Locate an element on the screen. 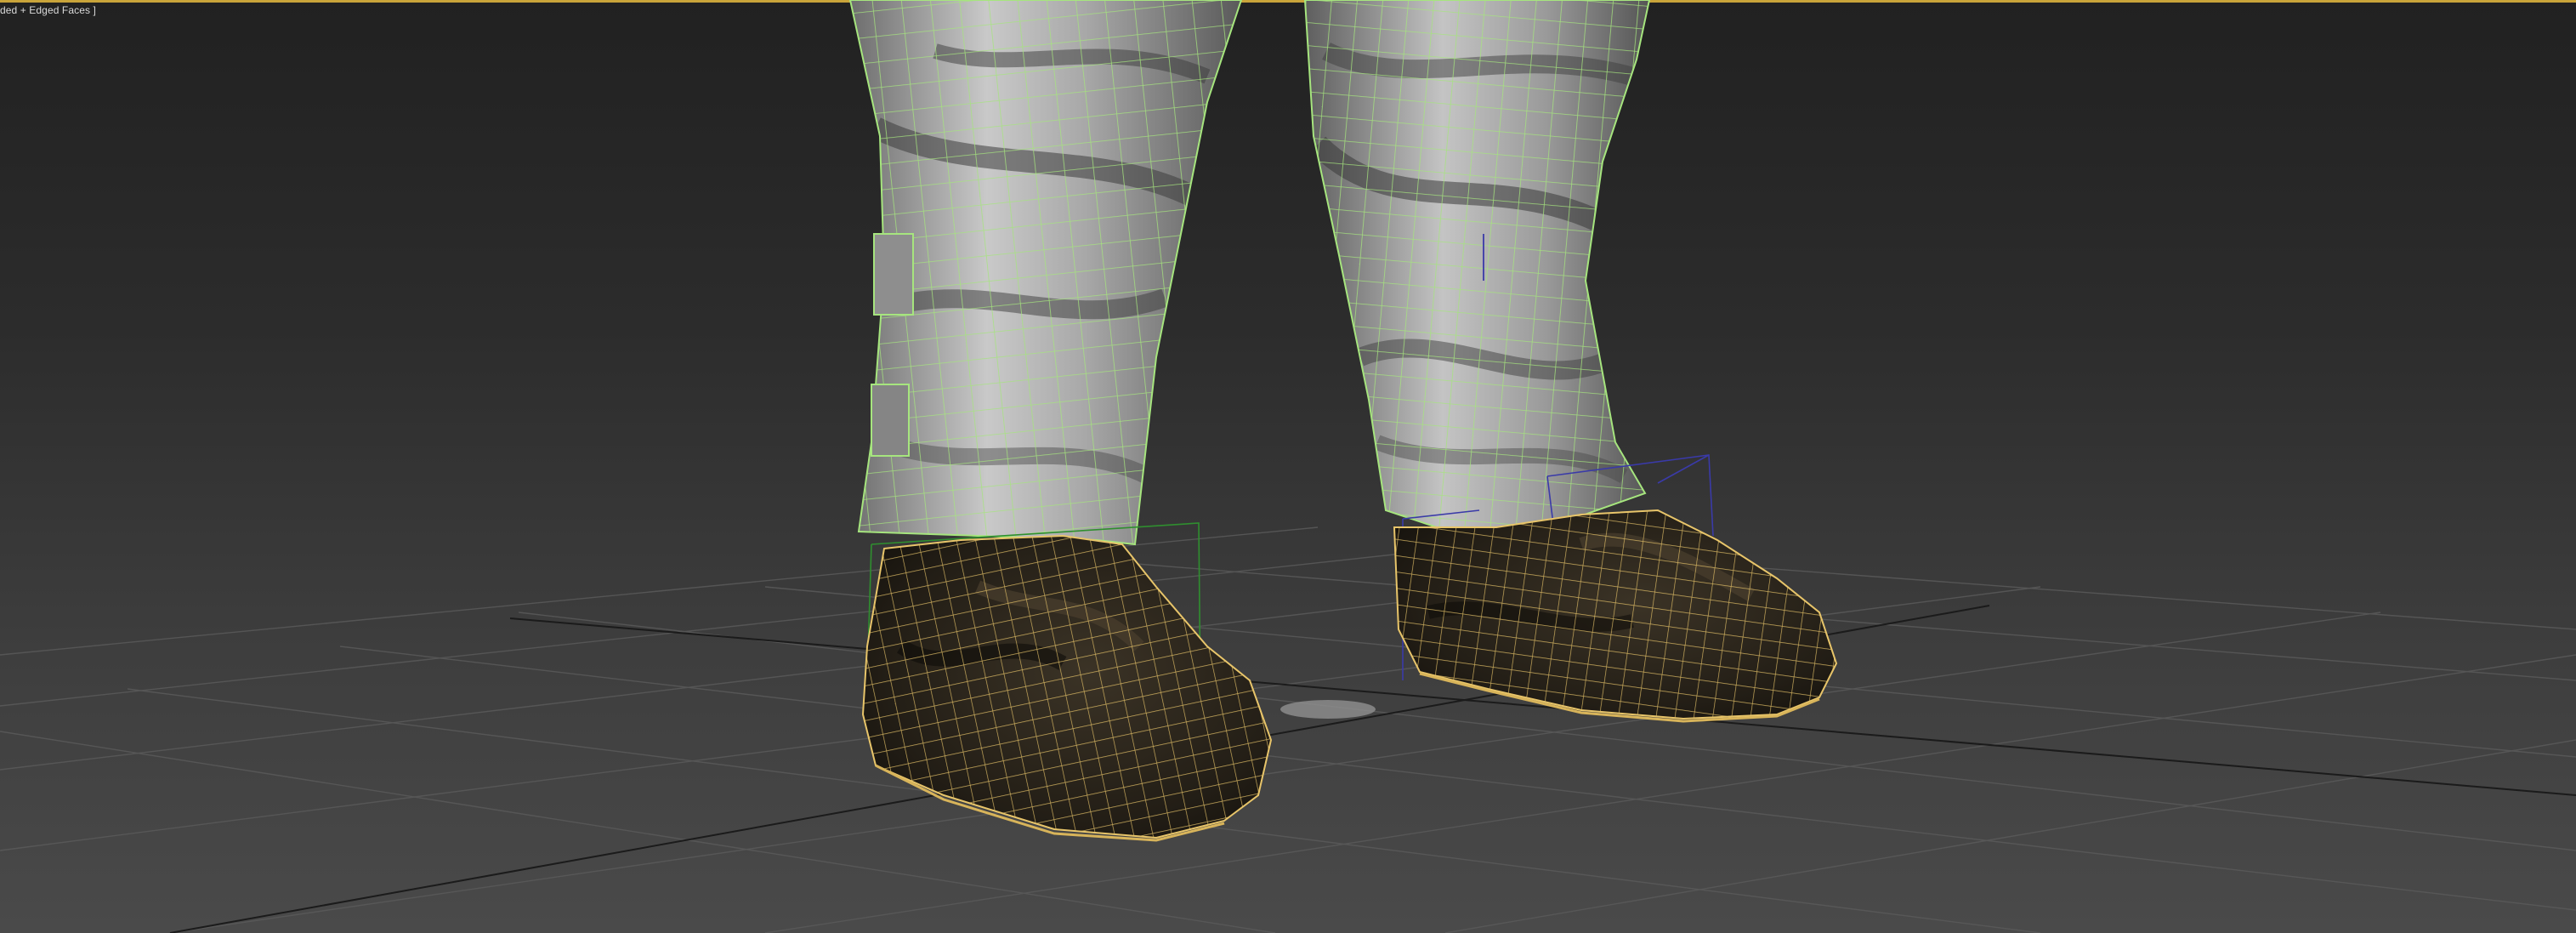  left-boot is located at coordinates (1071, 689).